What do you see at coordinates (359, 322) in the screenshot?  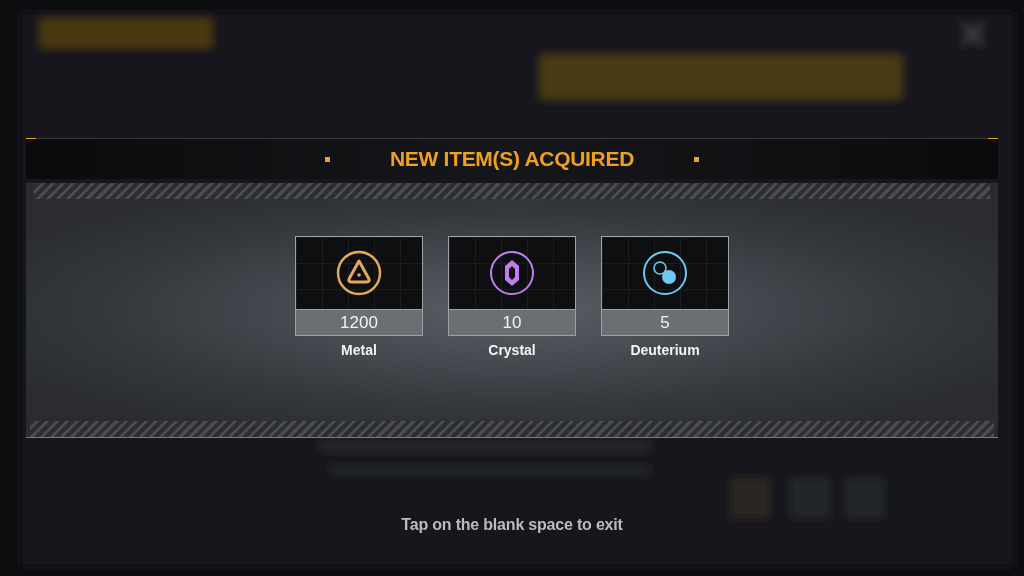 I see `item-amount: 1200` at bounding box center [359, 322].